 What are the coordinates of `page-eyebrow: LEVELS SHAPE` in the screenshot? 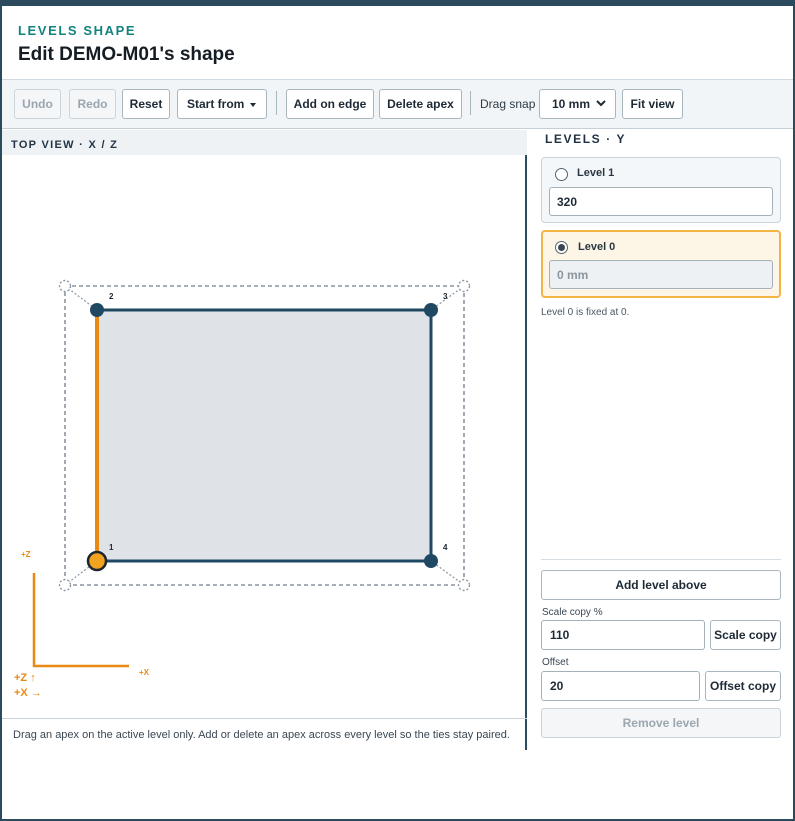 It's located at (77, 30).